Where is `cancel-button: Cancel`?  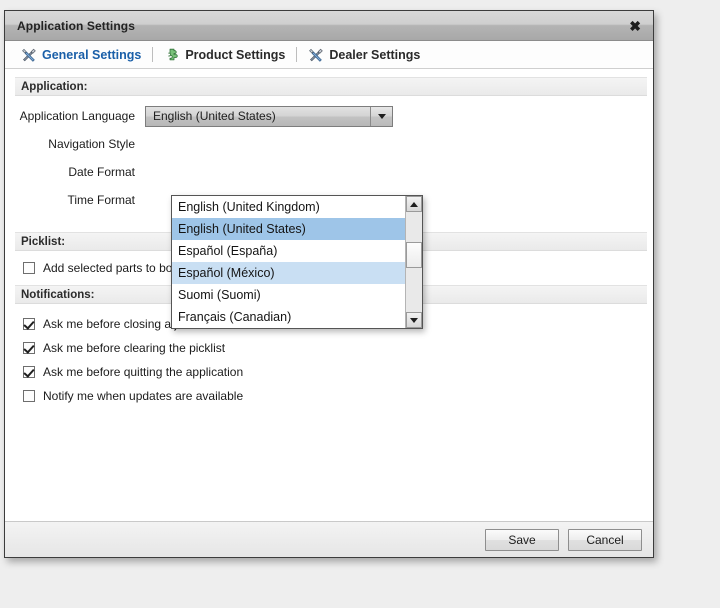
cancel-button: Cancel is located at coordinates (605, 539).